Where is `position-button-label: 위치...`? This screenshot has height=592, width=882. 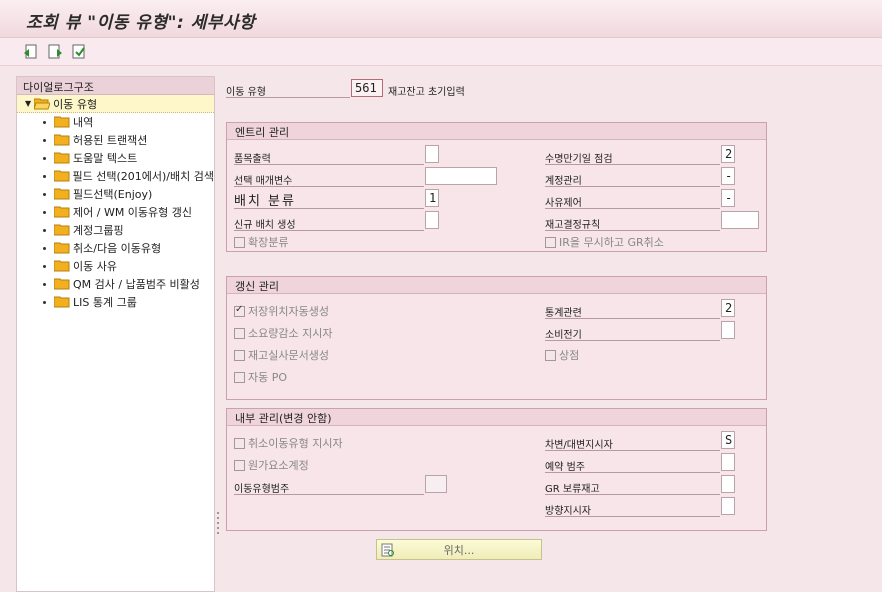
position-button-label: 위치... is located at coordinates (459, 550).